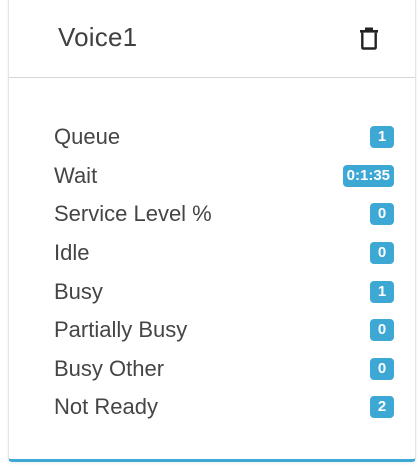  I want to click on delete-button, so click(369, 38).